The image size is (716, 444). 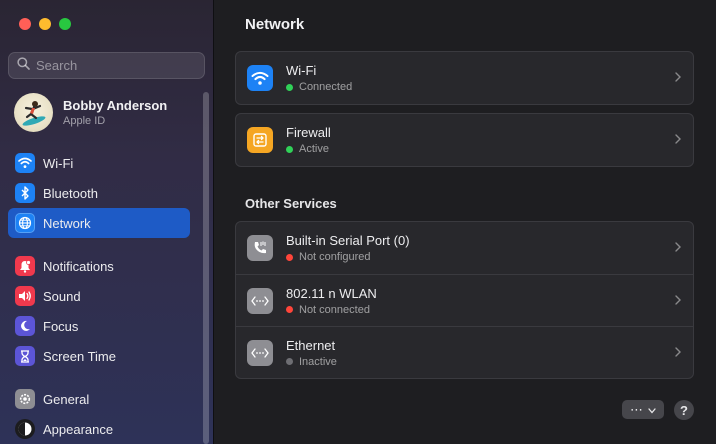 I want to click on service-status: Active, so click(x=308, y=149).